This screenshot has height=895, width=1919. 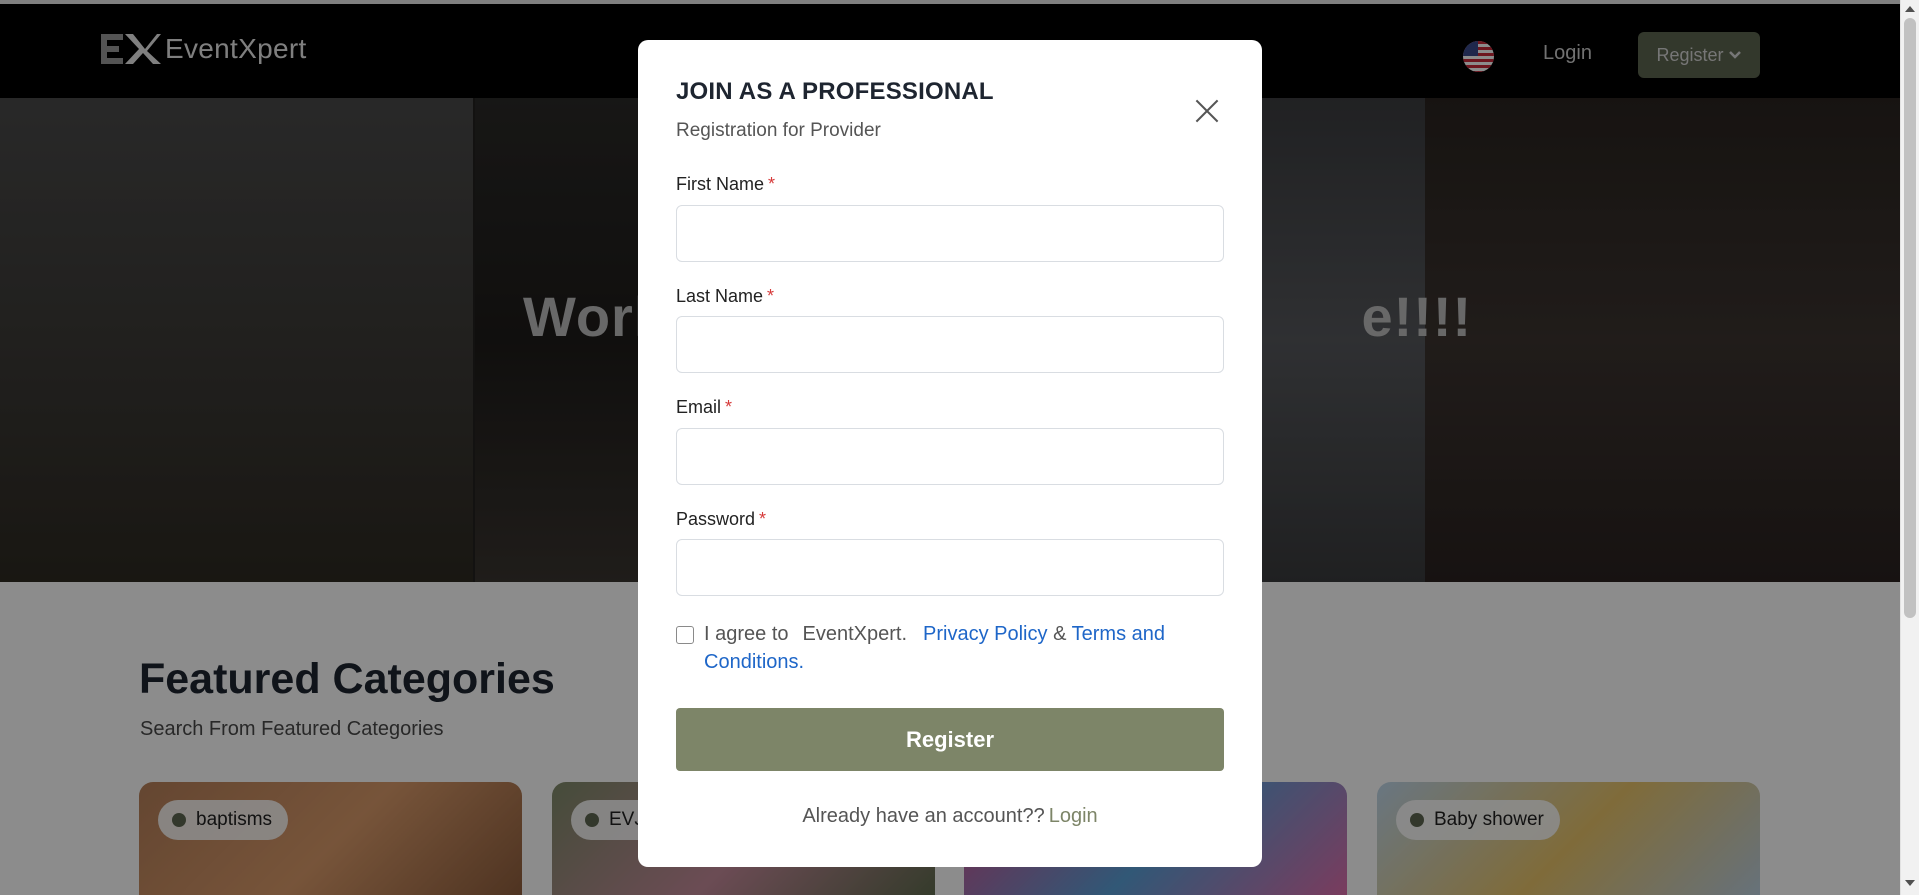 I want to click on email-label-text: Email, so click(x=699, y=407).